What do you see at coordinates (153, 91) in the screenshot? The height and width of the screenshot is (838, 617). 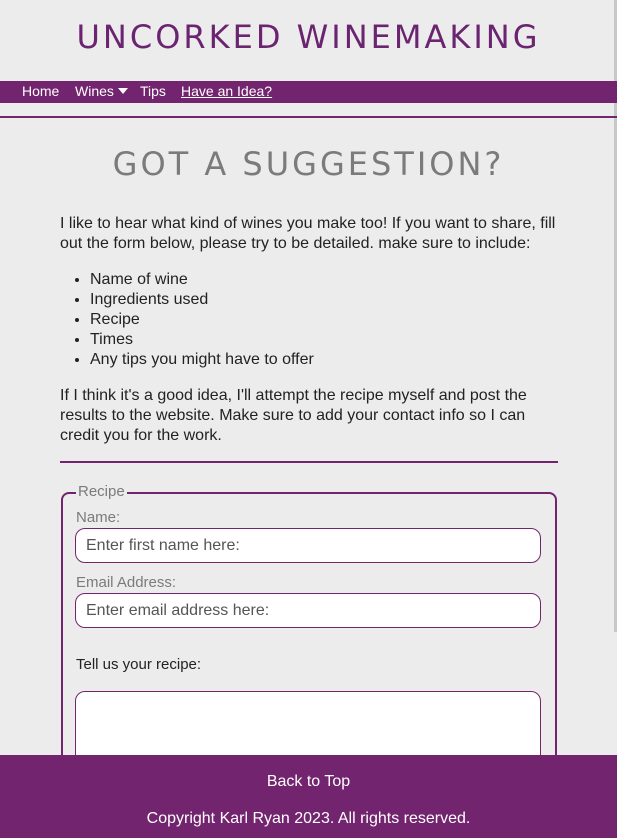 I see `nav-tips: Tips` at bounding box center [153, 91].